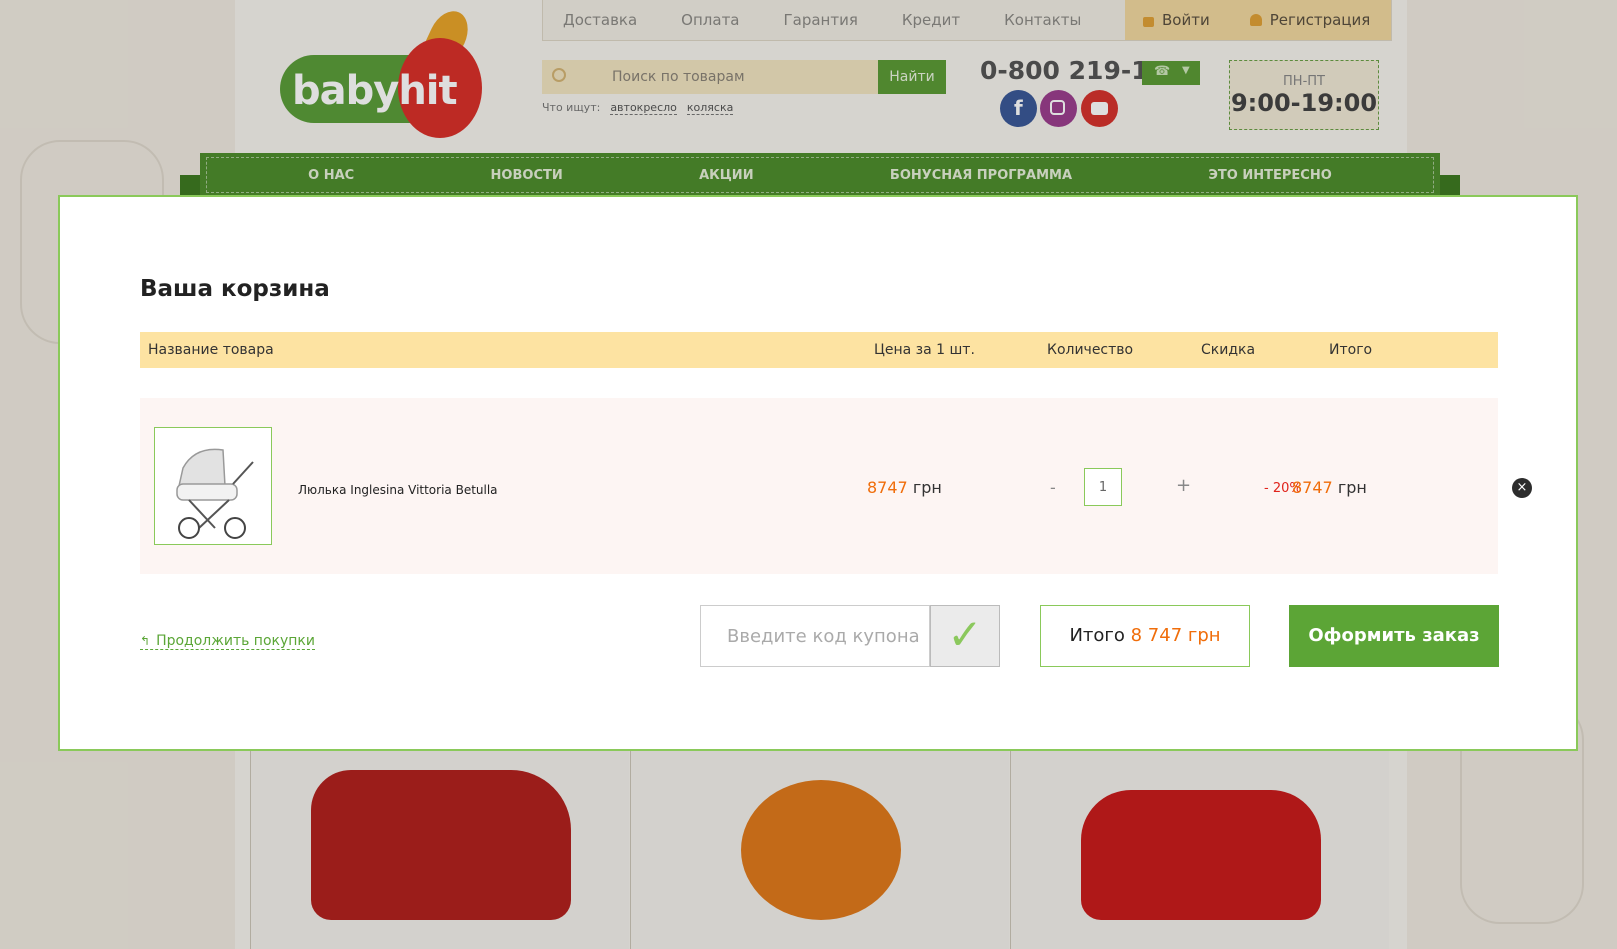 The width and height of the screenshot is (1617, 949). What do you see at coordinates (145, 641) in the screenshot?
I see `return-arrow-icon: ↰` at bounding box center [145, 641].